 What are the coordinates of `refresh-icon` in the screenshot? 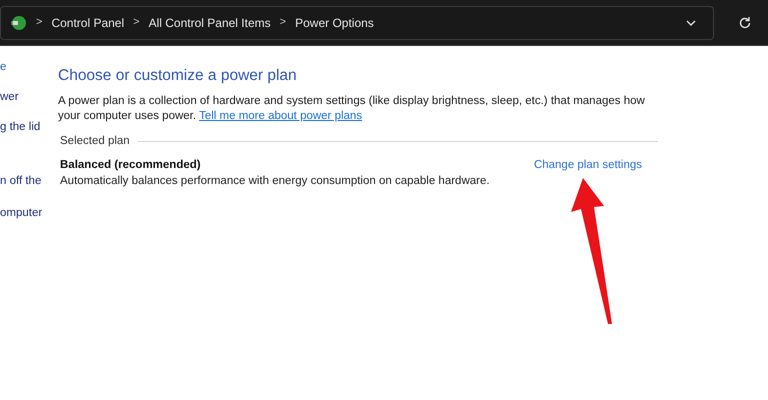 It's located at (745, 23).